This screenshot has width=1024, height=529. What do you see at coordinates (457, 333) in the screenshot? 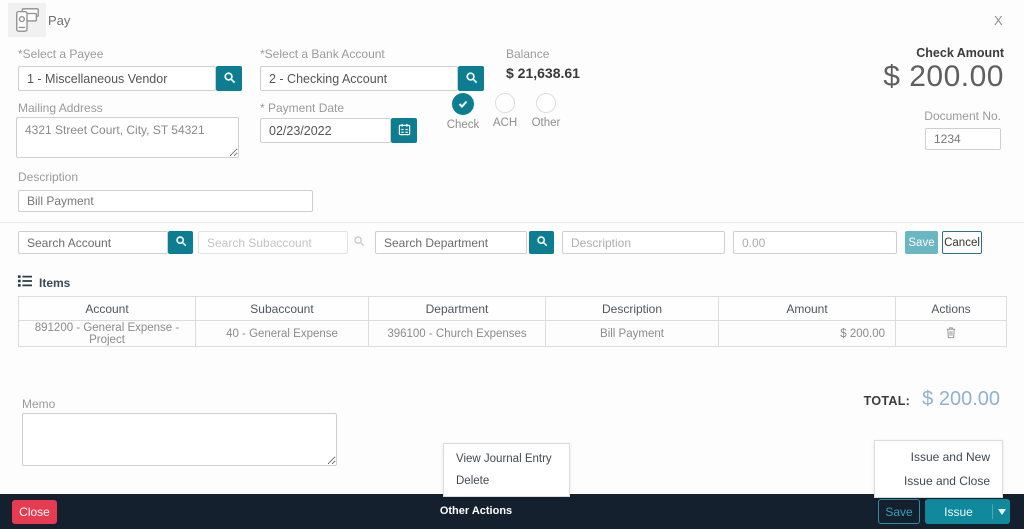
I see `item-department: 396100 - Church Expenses` at bounding box center [457, 333].